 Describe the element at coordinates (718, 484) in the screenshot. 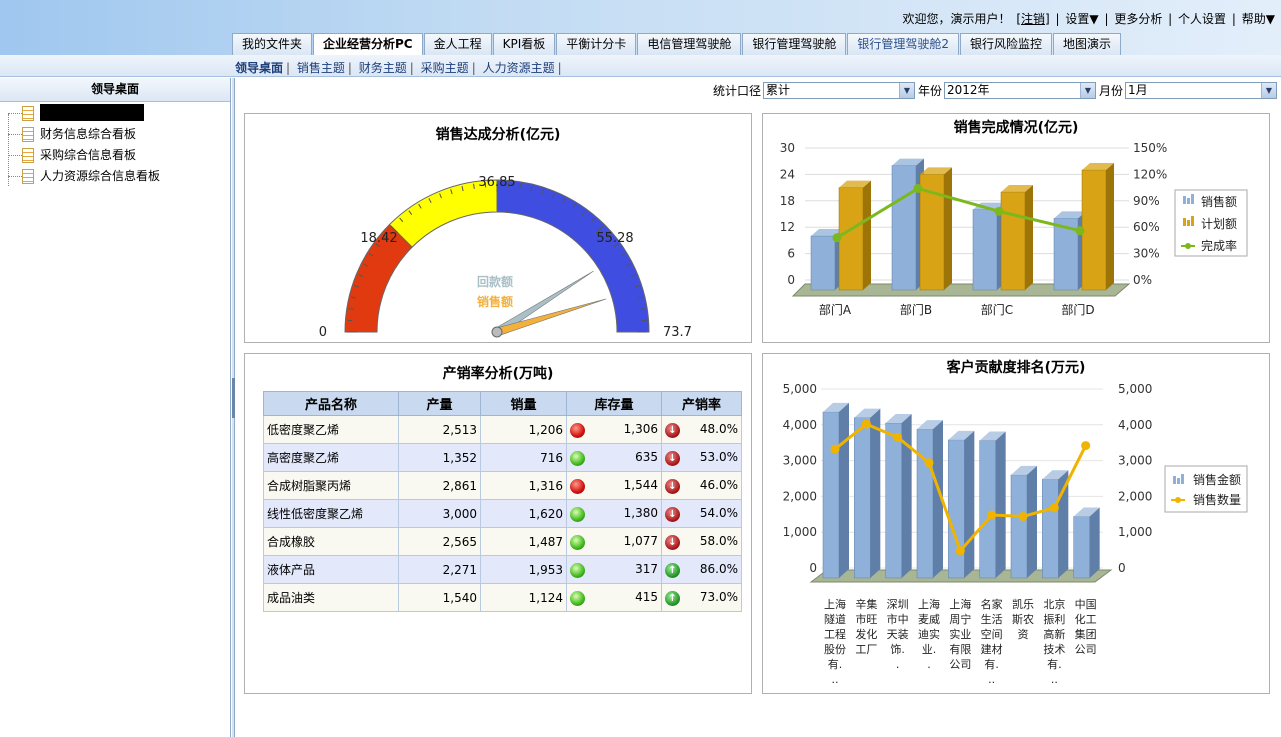

I see `rate-value: 46.0%` at that location.